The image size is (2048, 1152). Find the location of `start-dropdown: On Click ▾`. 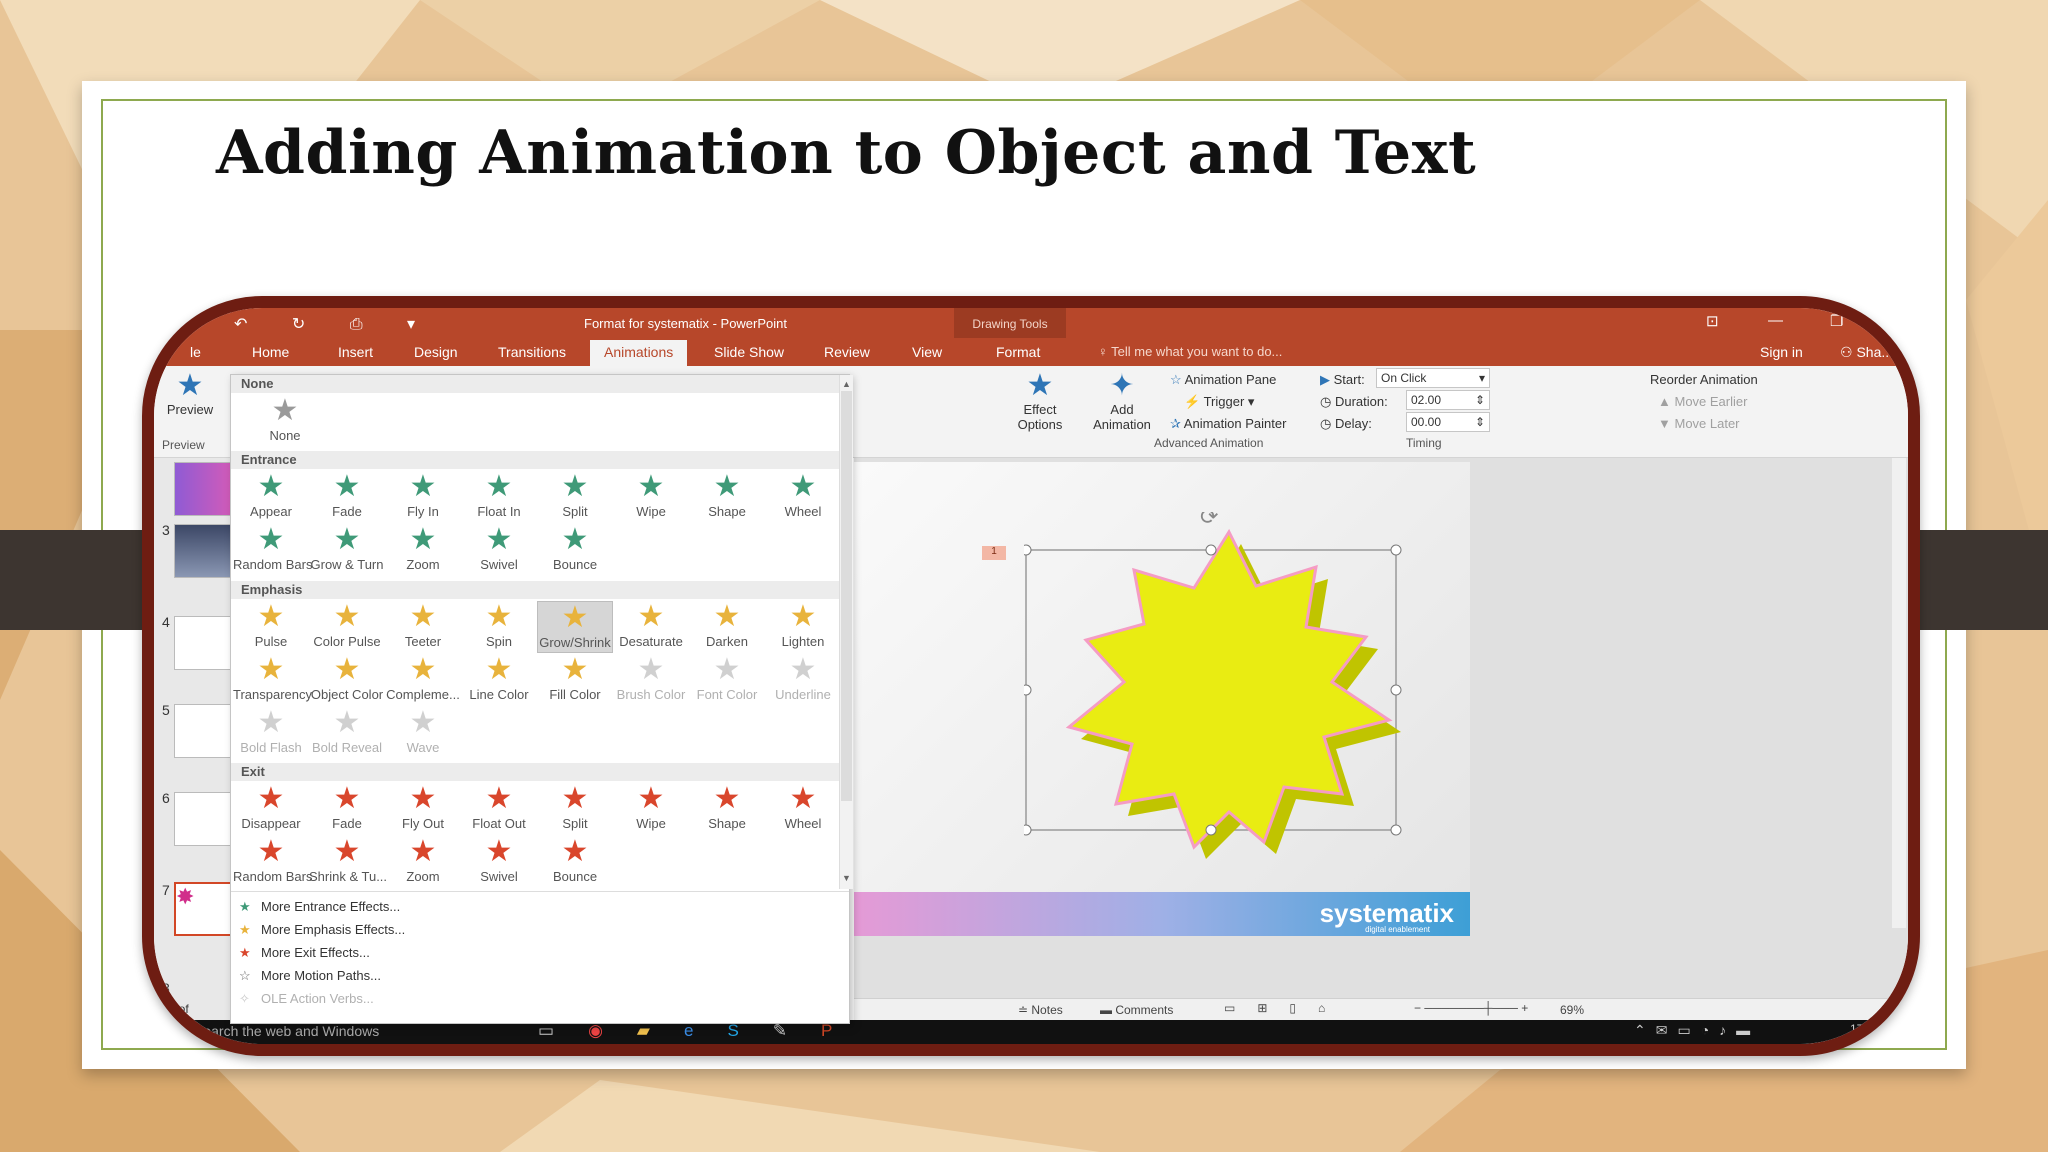

start-dropdown: On Click ▾ is located at coordinates (1433, 378).